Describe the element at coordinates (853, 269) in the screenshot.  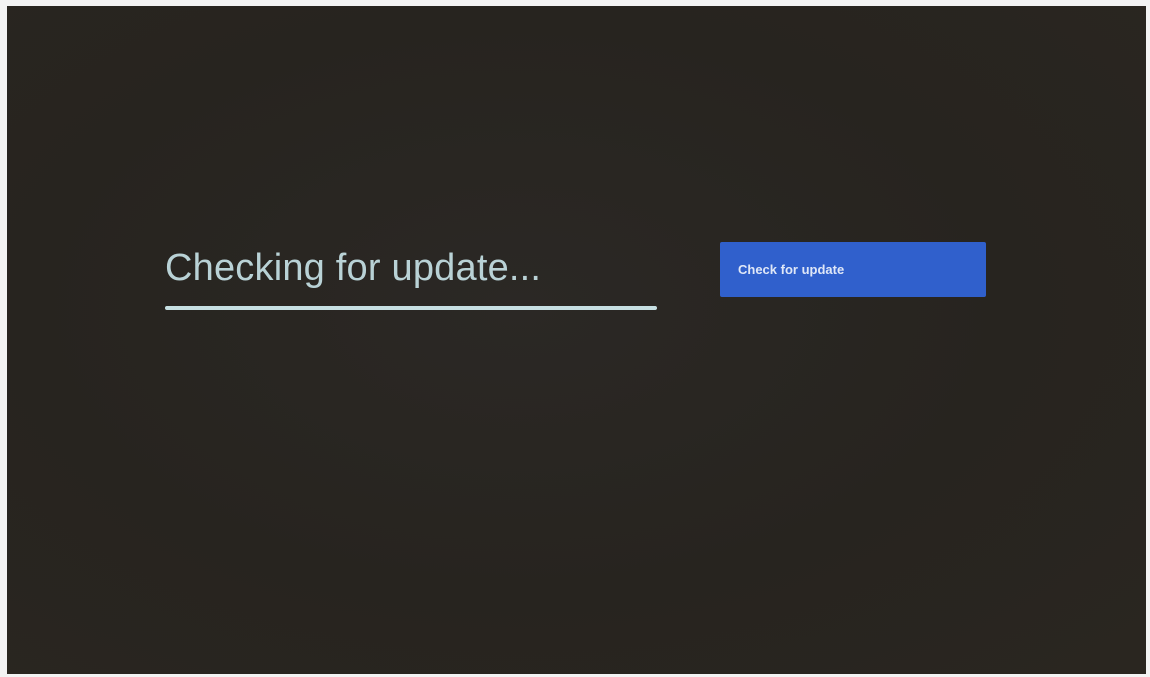
I see `check-for-update-button: Check for update` at that location.